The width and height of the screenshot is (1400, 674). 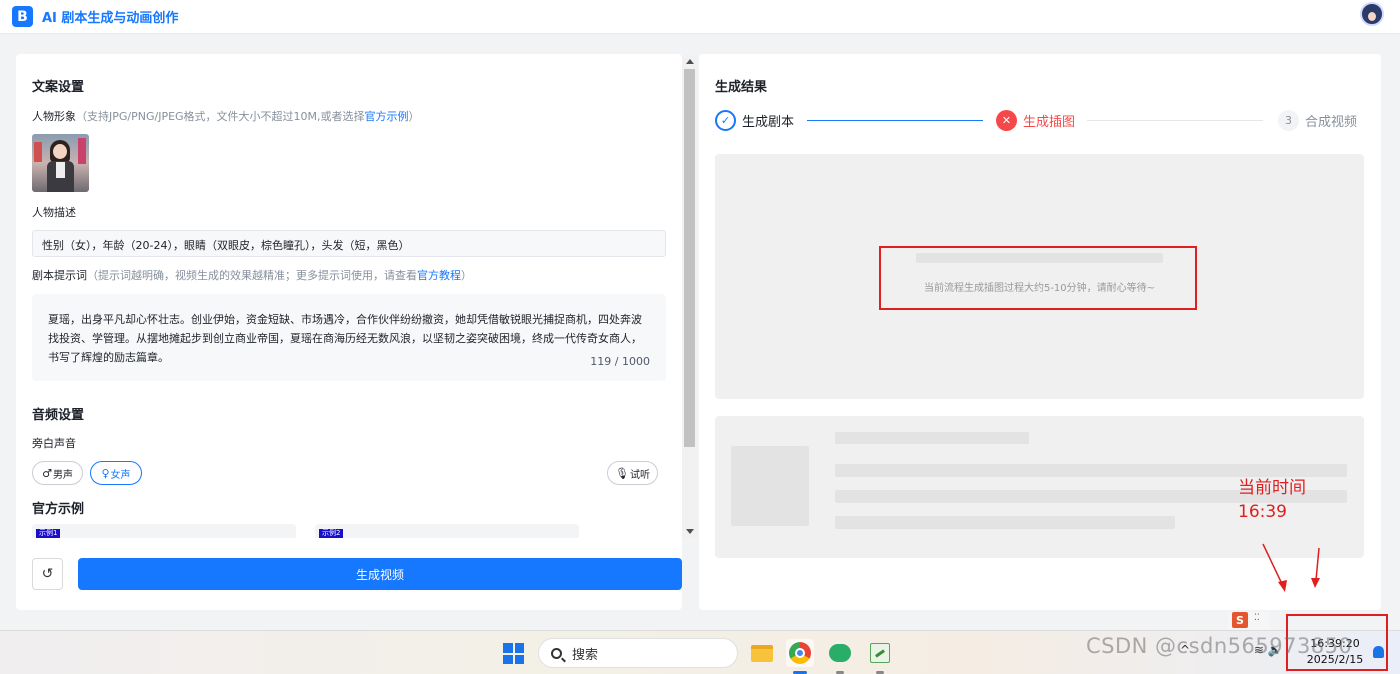 I want to click on official-example-link: 官方示例, so click(x=387, y=116).